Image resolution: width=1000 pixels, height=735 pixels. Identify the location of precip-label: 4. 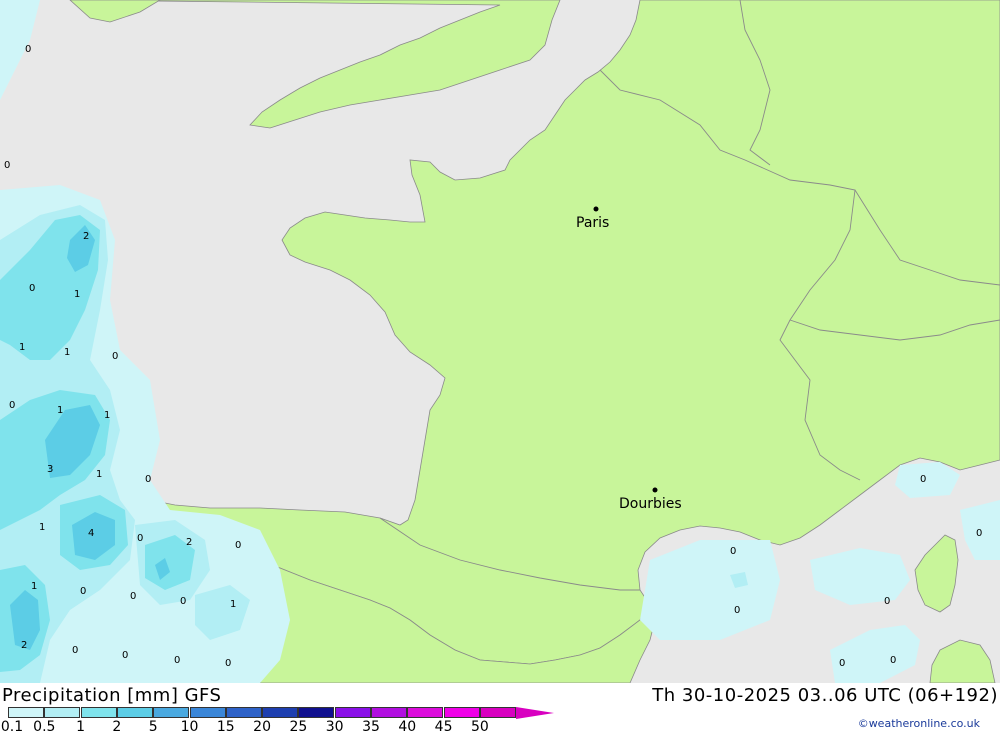
(91, 533).